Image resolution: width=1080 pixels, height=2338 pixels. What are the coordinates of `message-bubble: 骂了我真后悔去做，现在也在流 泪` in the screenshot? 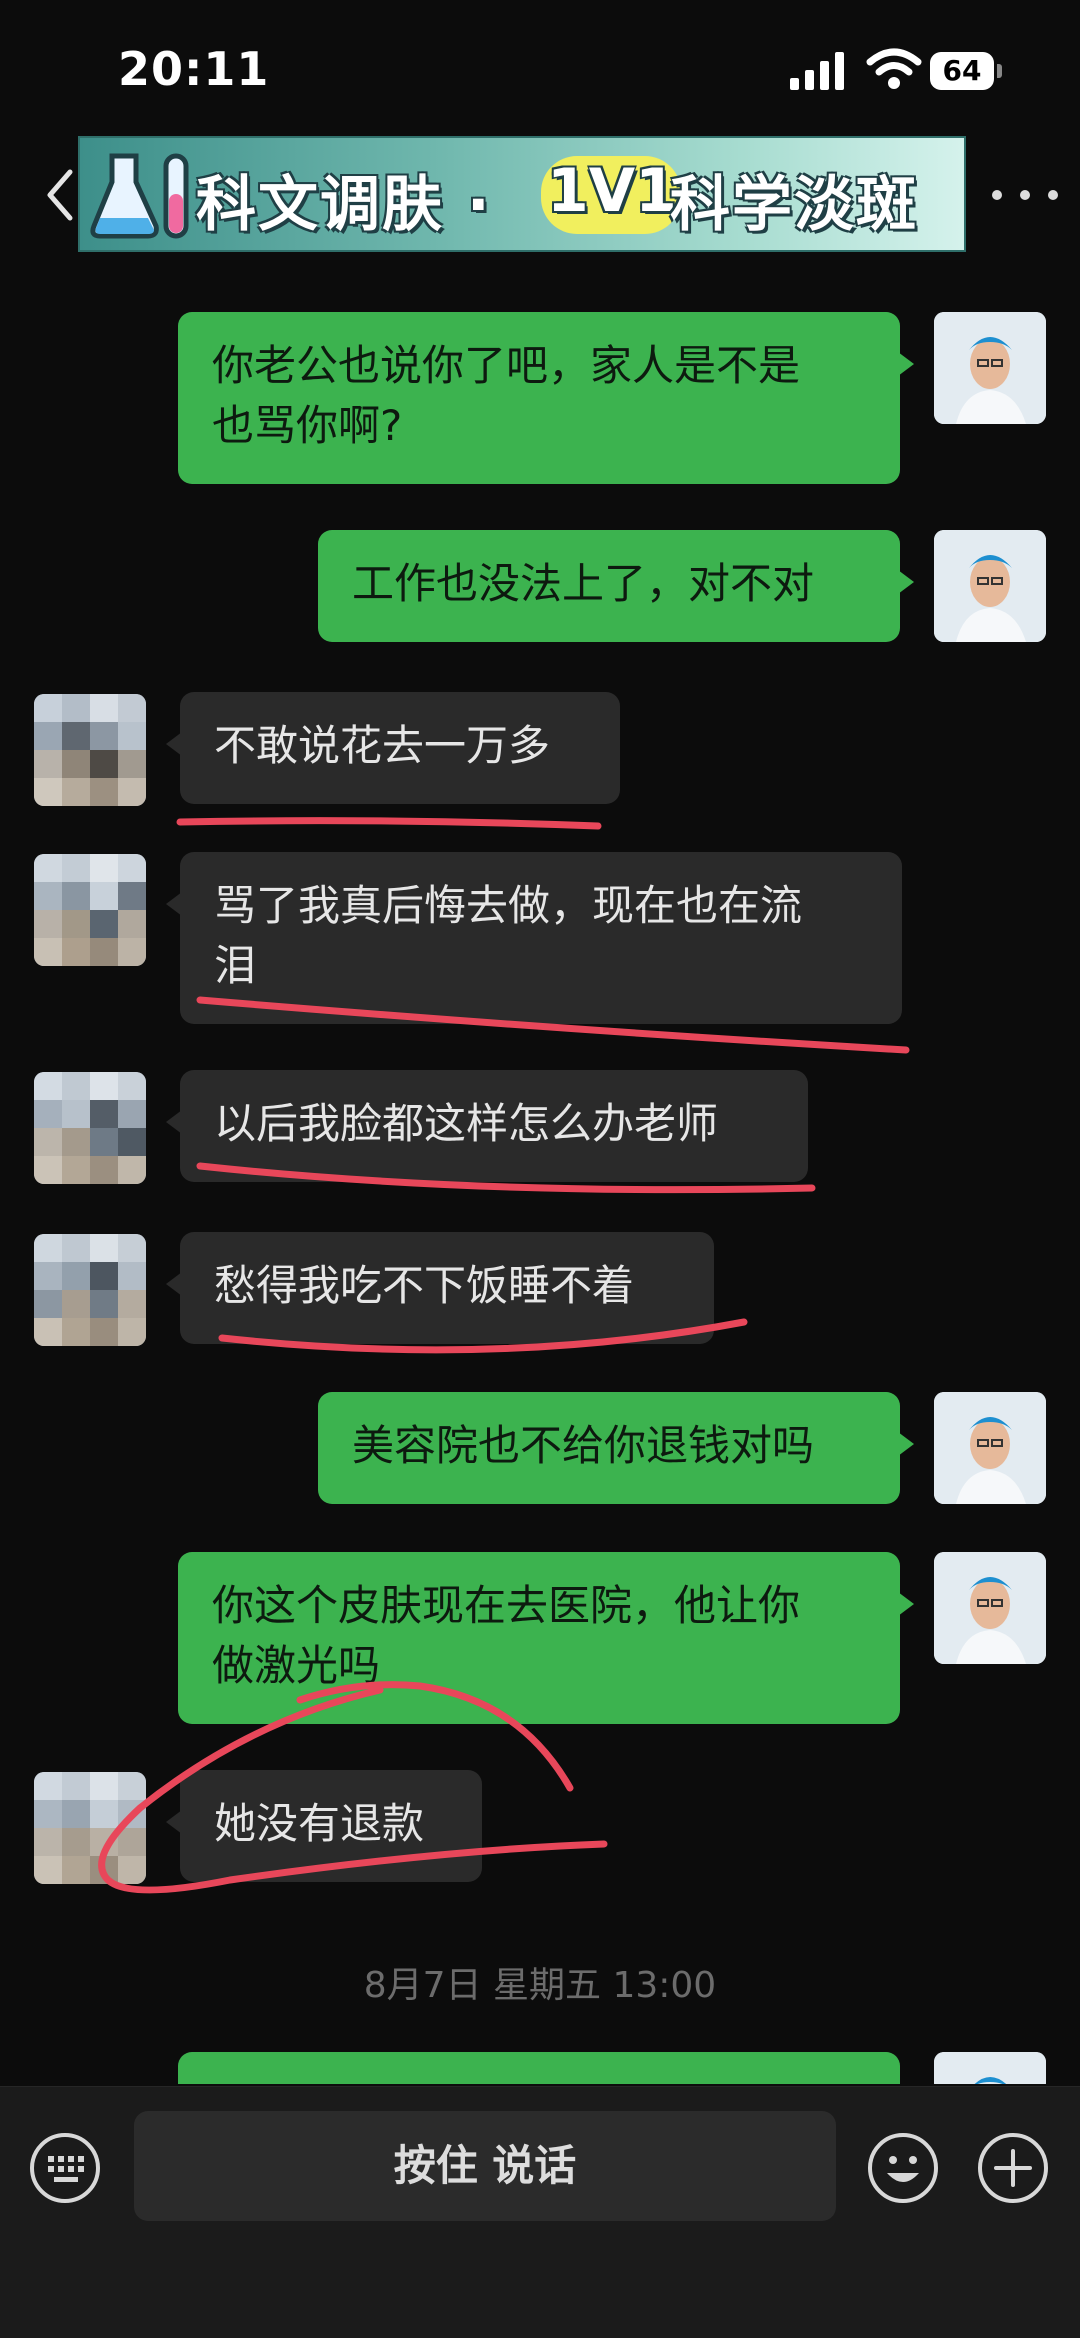 It's located at (534, 938).